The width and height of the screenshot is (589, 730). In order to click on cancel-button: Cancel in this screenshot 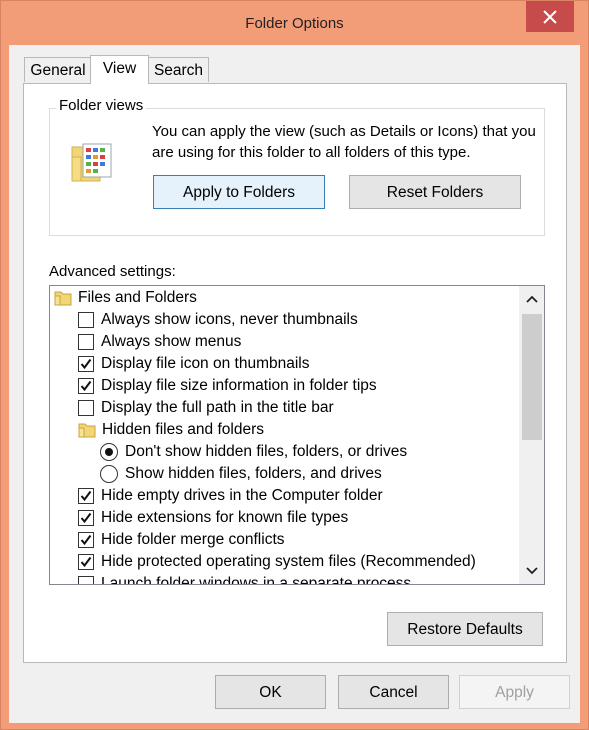, I will do `click(393, 692)`.